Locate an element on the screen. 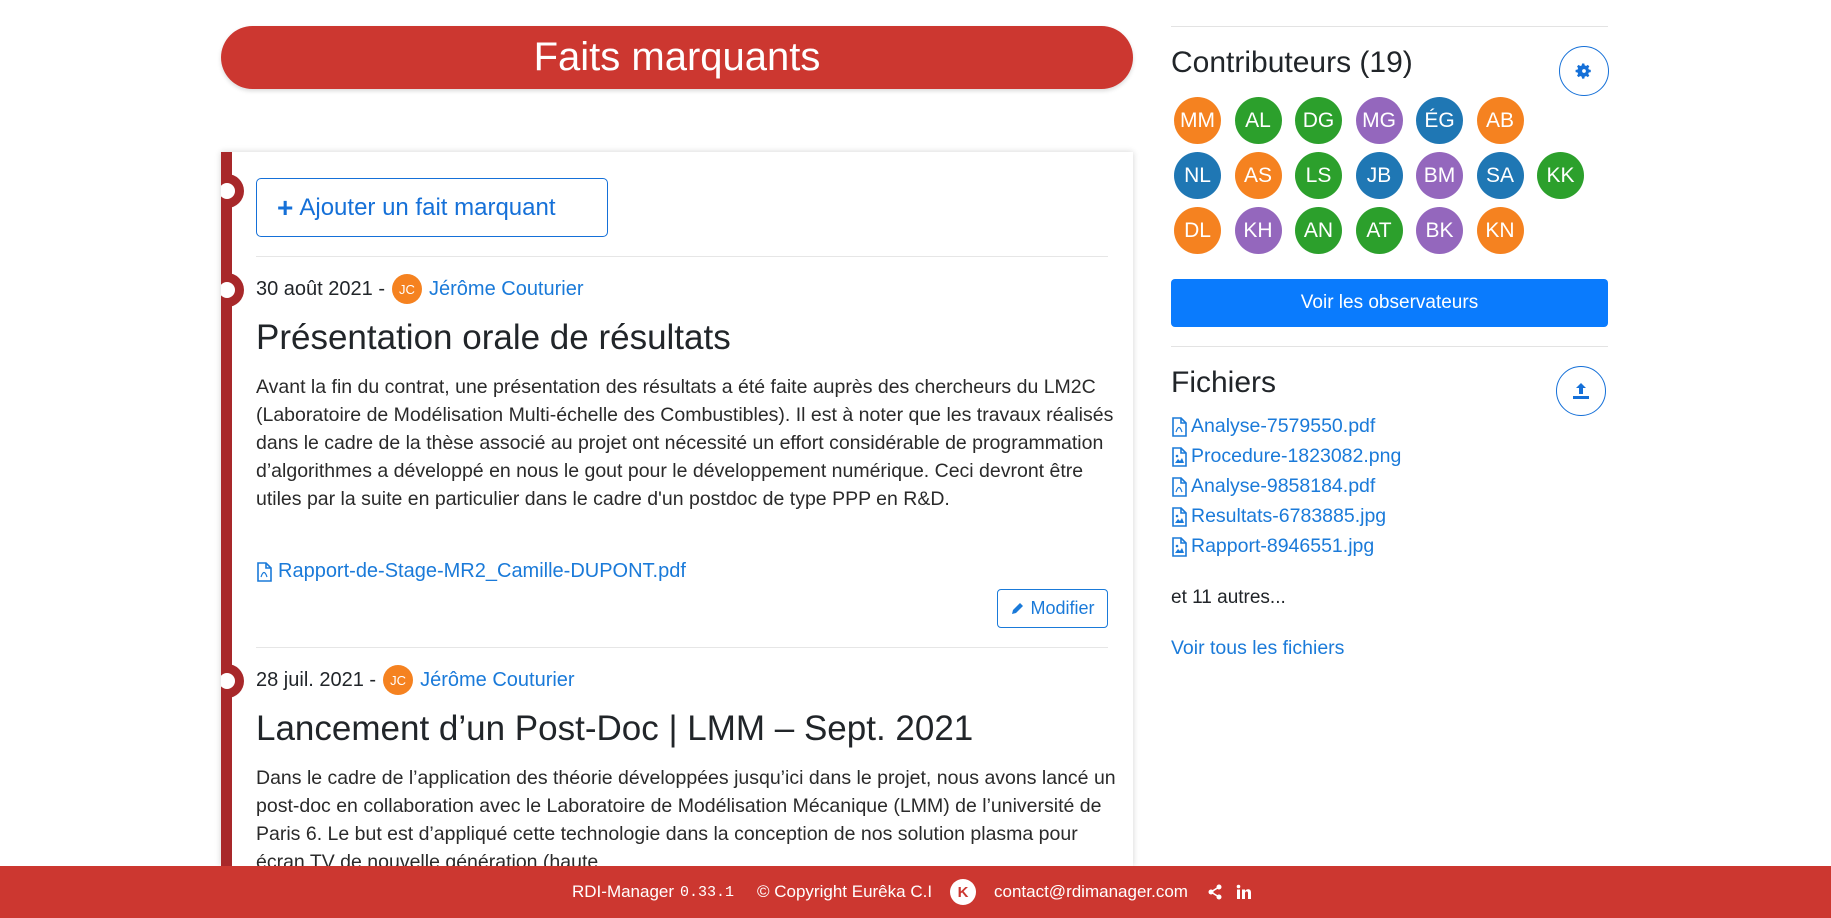 Image resolution: width=1831 pixels, height=918 pixels. version-number: 0.33.1 is located at coordinates (707, 892).